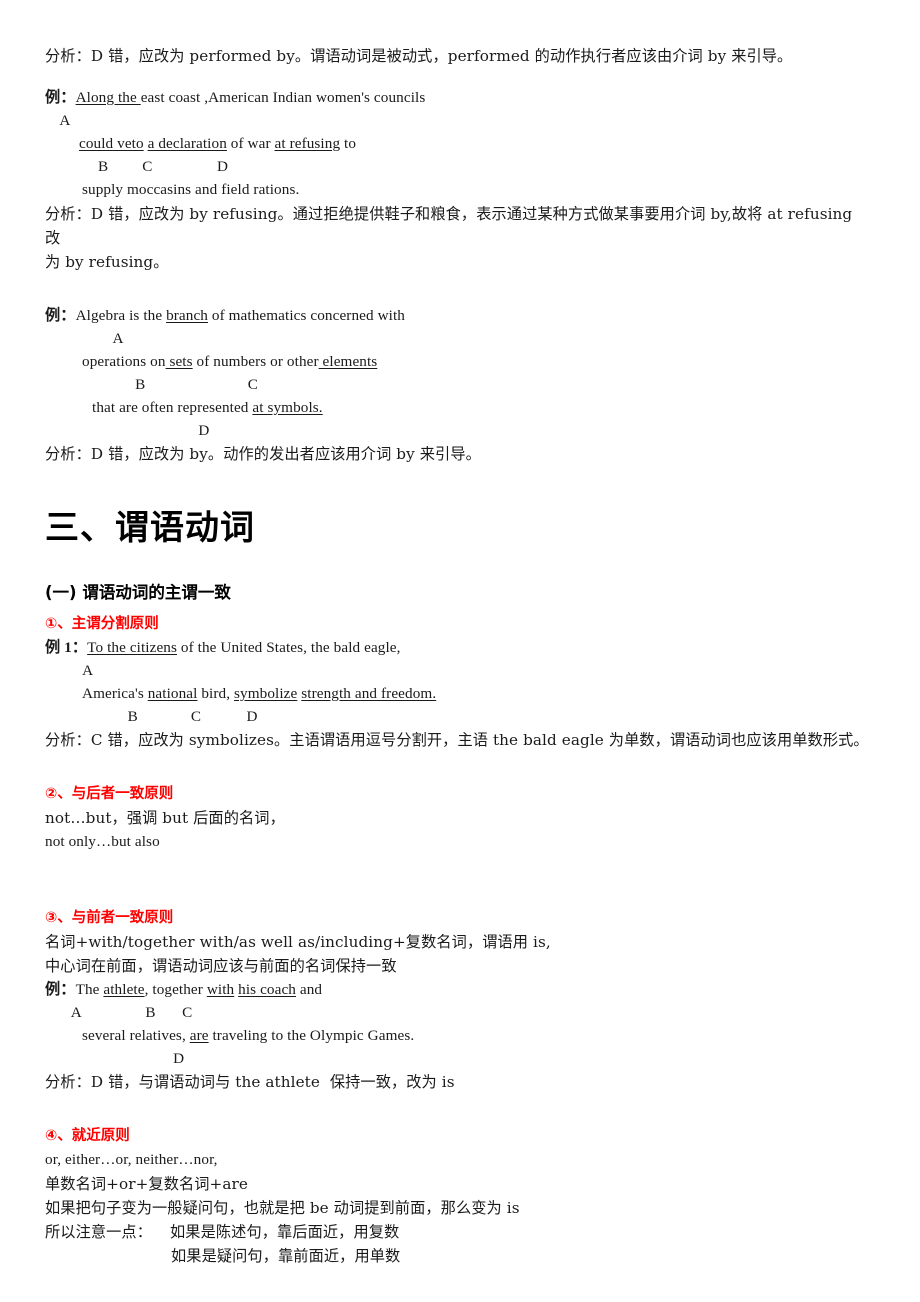  What do you see at coordinates (146, 1184) in the screenshot?
I see `rule-4-line-2: 单数名词+or+复数名词+are` at bounding box center [146, 1184].